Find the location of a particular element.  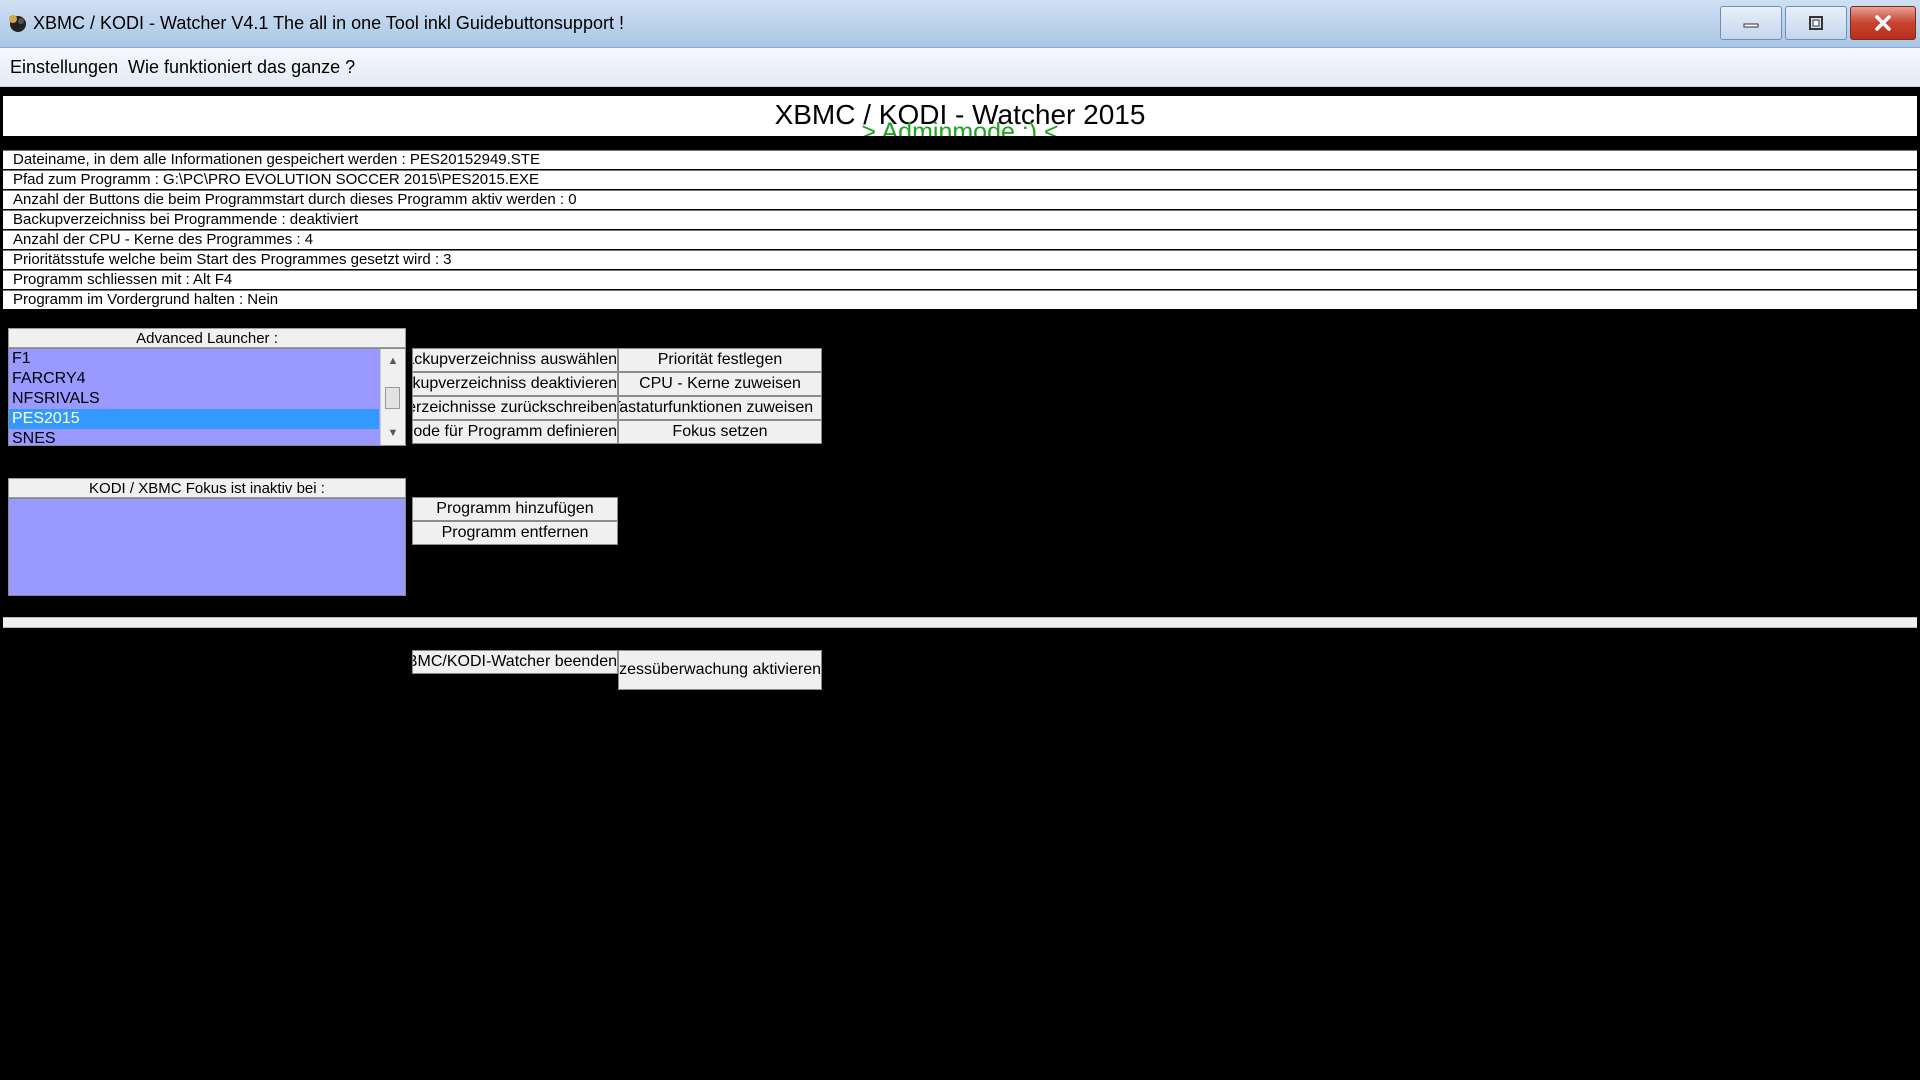

backup-reset-button: Backupverzeichnisse zurückschreiben is located at coordinates (515, 408).